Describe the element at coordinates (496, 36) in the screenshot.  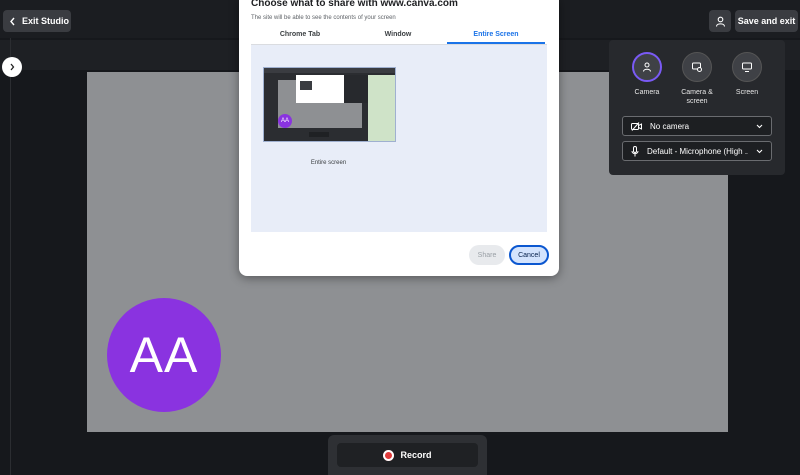
I see `tab-entire-screen: Entire Screen` at that location.